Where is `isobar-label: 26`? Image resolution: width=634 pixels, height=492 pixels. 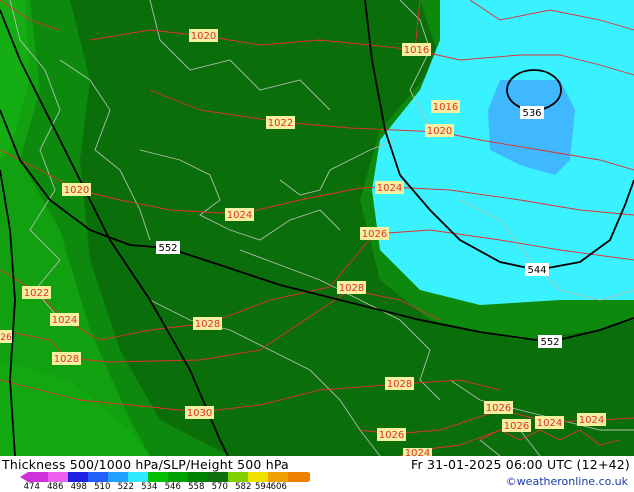 isobar-label: 26 is located at coordinates (6, 336).